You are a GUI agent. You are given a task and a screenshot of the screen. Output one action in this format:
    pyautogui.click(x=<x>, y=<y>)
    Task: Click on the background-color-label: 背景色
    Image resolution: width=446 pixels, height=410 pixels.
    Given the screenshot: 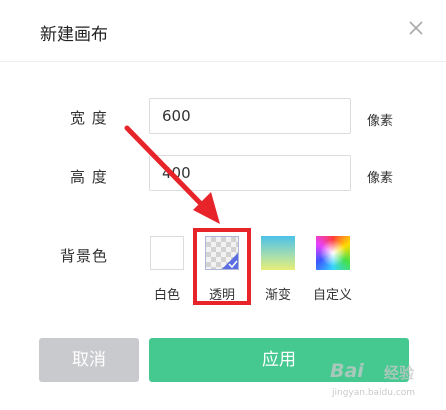 What is the action you would take?
    pyautogui.click(x=84, y=256)
    